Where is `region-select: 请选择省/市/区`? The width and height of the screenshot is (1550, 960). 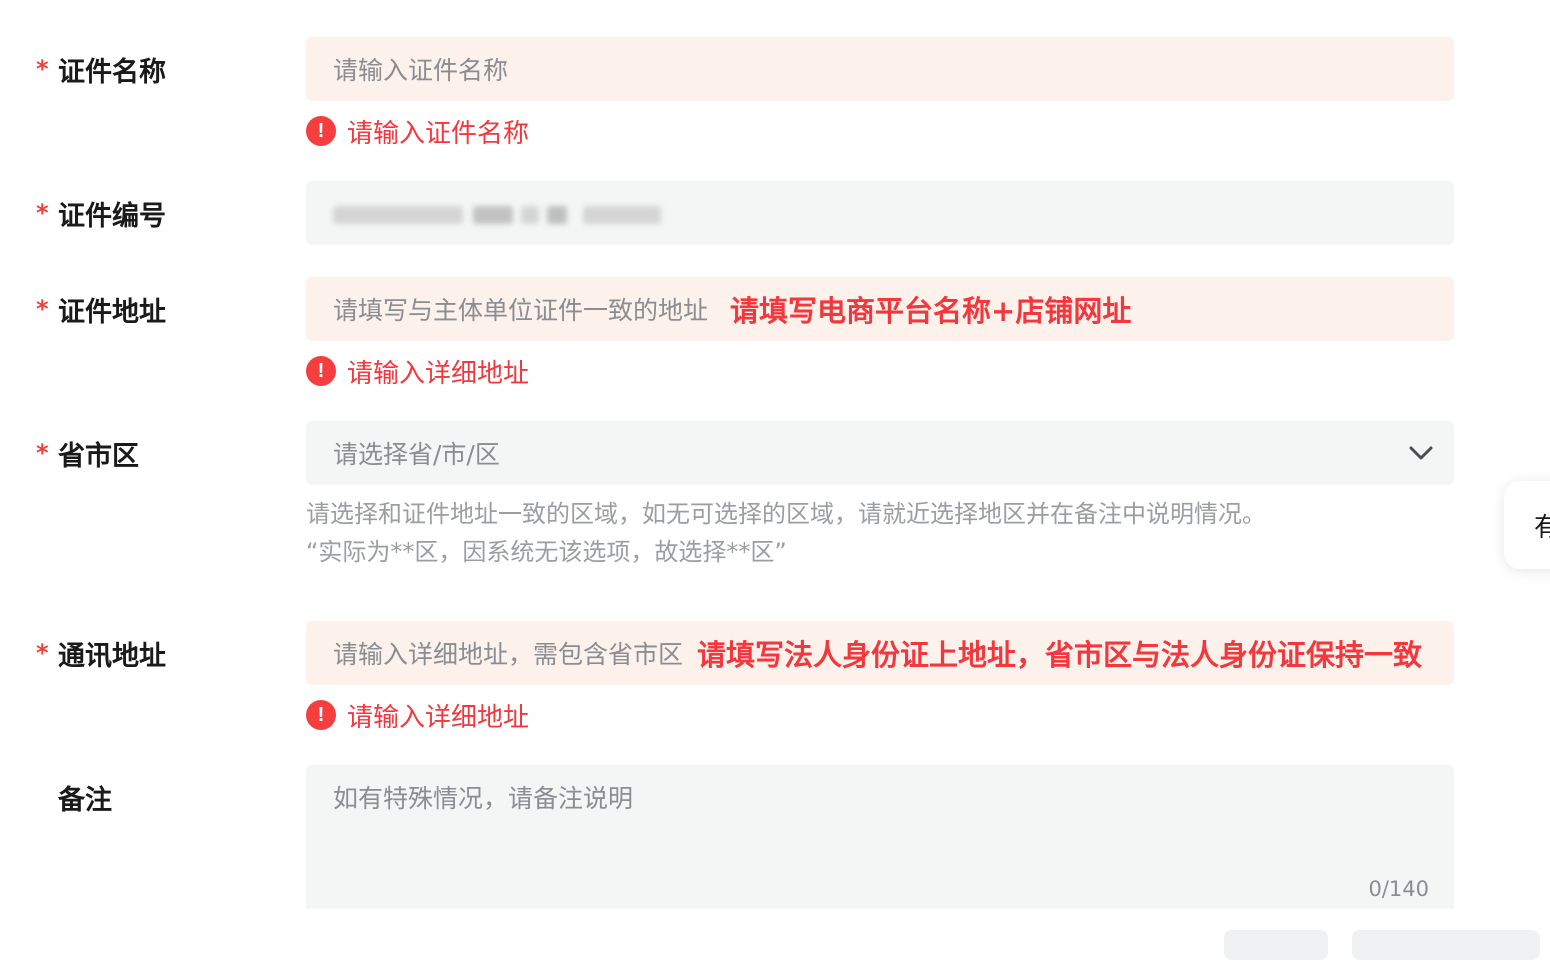
region-select: 请选择省/市/区 is located at coordinates (880, 453).